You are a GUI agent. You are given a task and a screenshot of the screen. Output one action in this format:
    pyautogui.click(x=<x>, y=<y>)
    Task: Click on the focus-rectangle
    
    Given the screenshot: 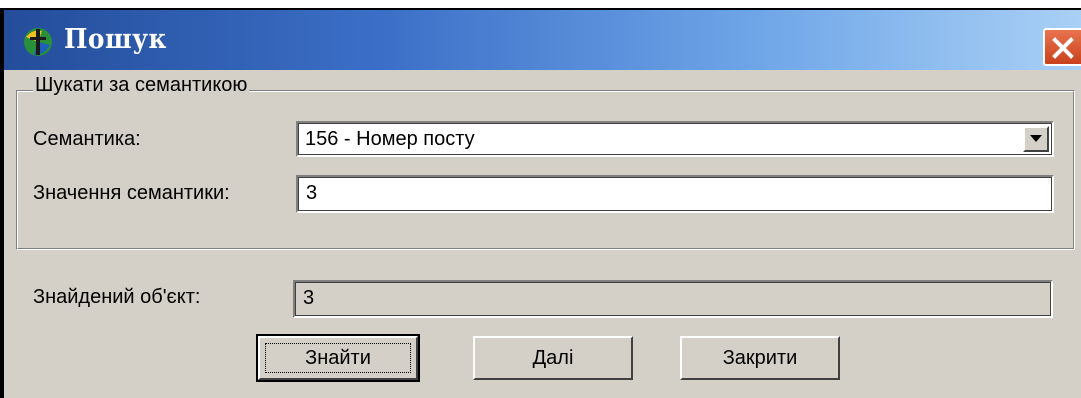 What is the action you would take?
    pyautogui.click(x=338, y=358)
    